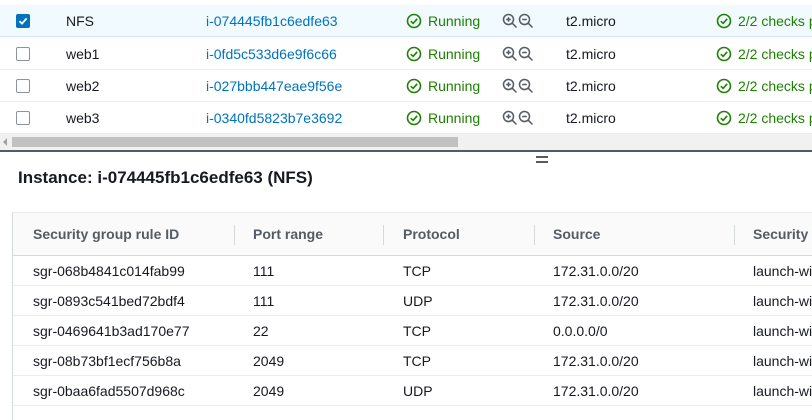 This screenshot has width=812, height=420. Describe the element at coordinates (109, 301) in the screenshot. I see `rule-id: sgr-0893c541bed72bdf4` at that location.